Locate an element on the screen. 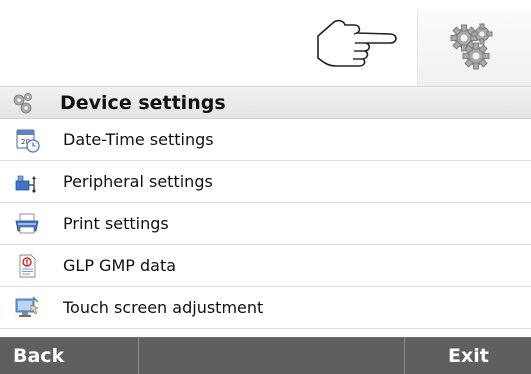 The image size is (531, 374). pointing-hand-icon is located at coordinates (360, 44).